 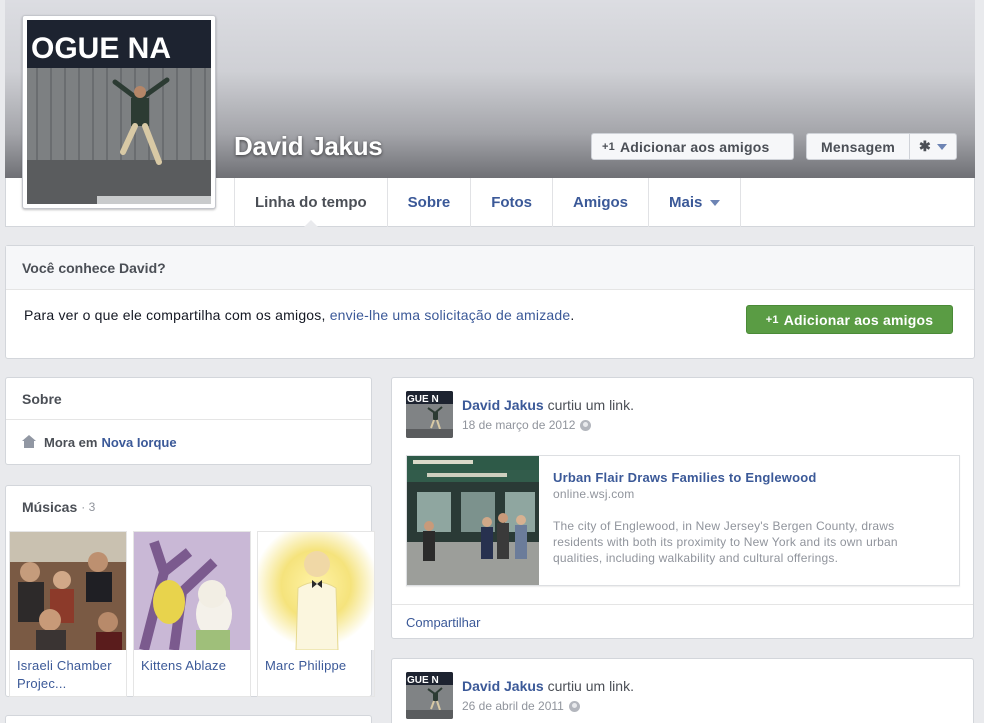 I want to click on profile-picture: OGUE NA, so click(x=119, y=112).